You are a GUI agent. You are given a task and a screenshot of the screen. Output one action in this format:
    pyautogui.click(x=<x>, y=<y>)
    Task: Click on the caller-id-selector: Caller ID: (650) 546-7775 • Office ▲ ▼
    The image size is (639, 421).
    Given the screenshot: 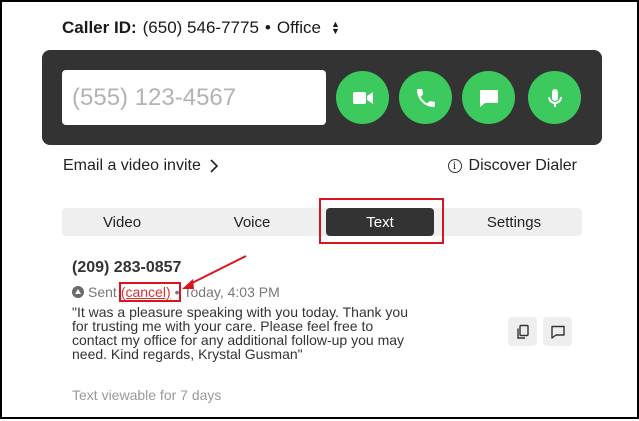 What is the action you would take?
    pyautogui.click(x=201, y=28)
    